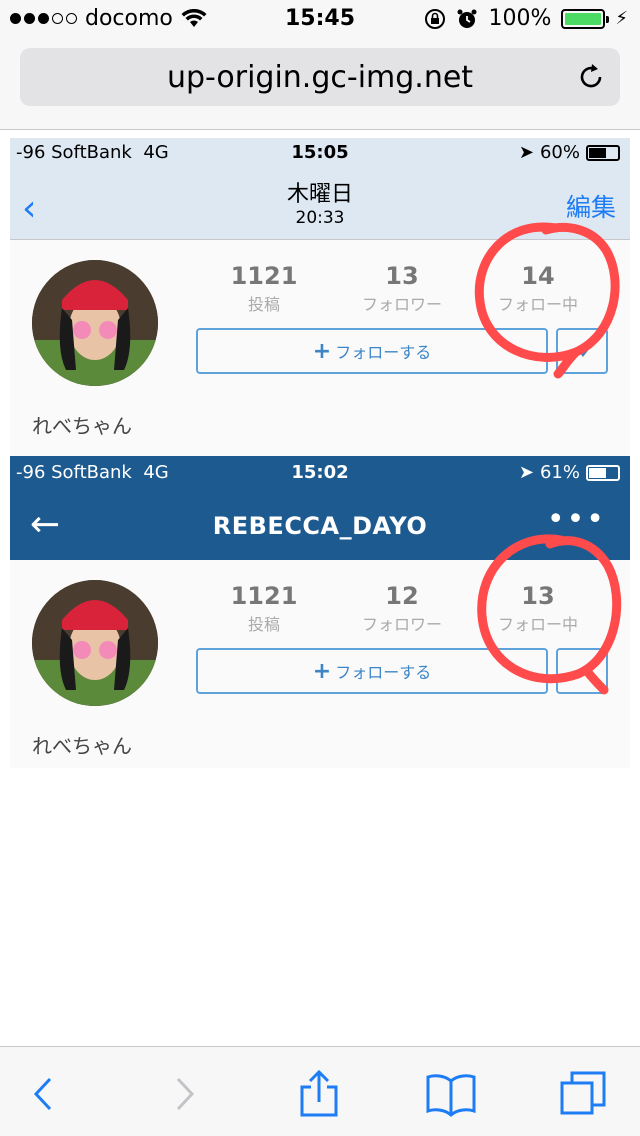 This screenshot has height=1136, width=640. What do you see at coordinates (576, 519) in the screenshot?
I see `more-options-icon: •••` at bounding box center [576, 519].